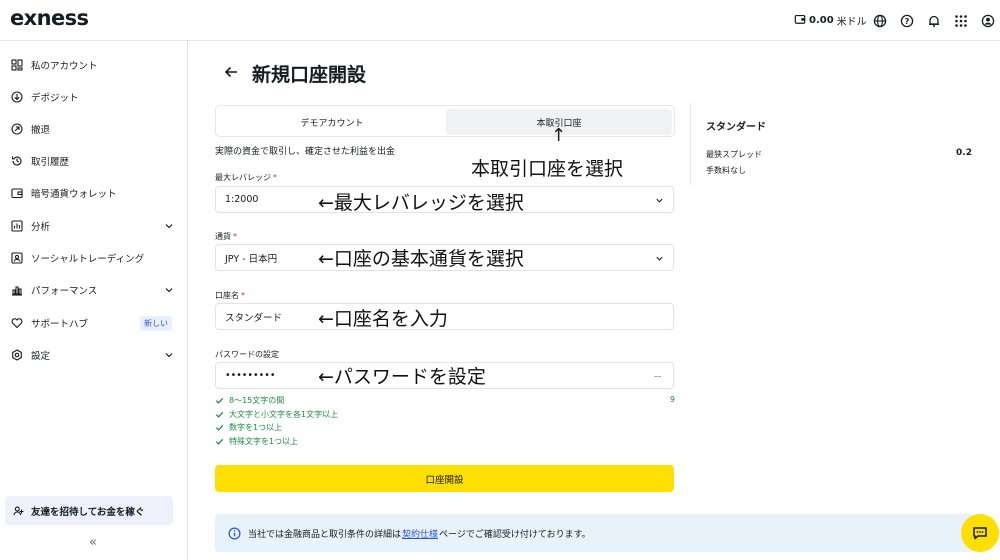 The image size is (1000, 560). I want to click on info-text-after: ページでご確認受け付けております。, so click(515, 534).